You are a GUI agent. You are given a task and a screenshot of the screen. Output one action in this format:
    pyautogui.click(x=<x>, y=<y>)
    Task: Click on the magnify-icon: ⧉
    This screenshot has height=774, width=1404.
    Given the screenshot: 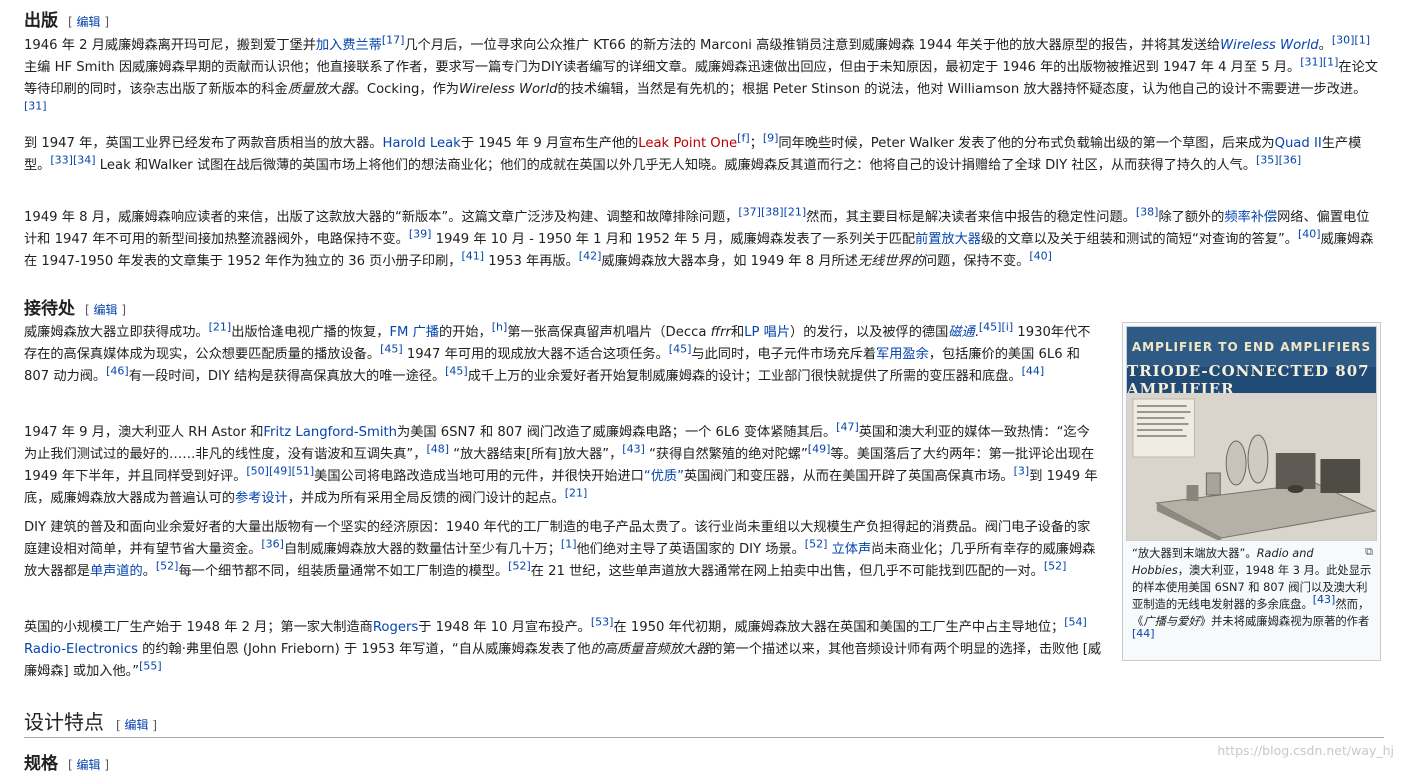 What is the action you would take?
    pyautogui.click(x=1369, y=551)
    